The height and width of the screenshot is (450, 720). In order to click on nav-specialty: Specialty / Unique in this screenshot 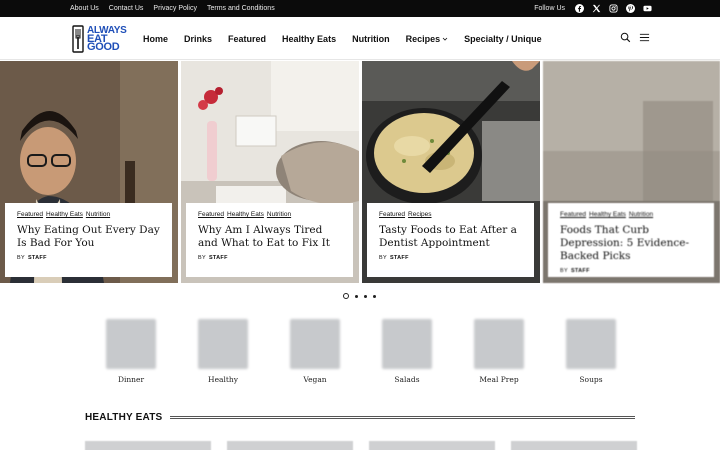, I will do `click(503, 39)`.